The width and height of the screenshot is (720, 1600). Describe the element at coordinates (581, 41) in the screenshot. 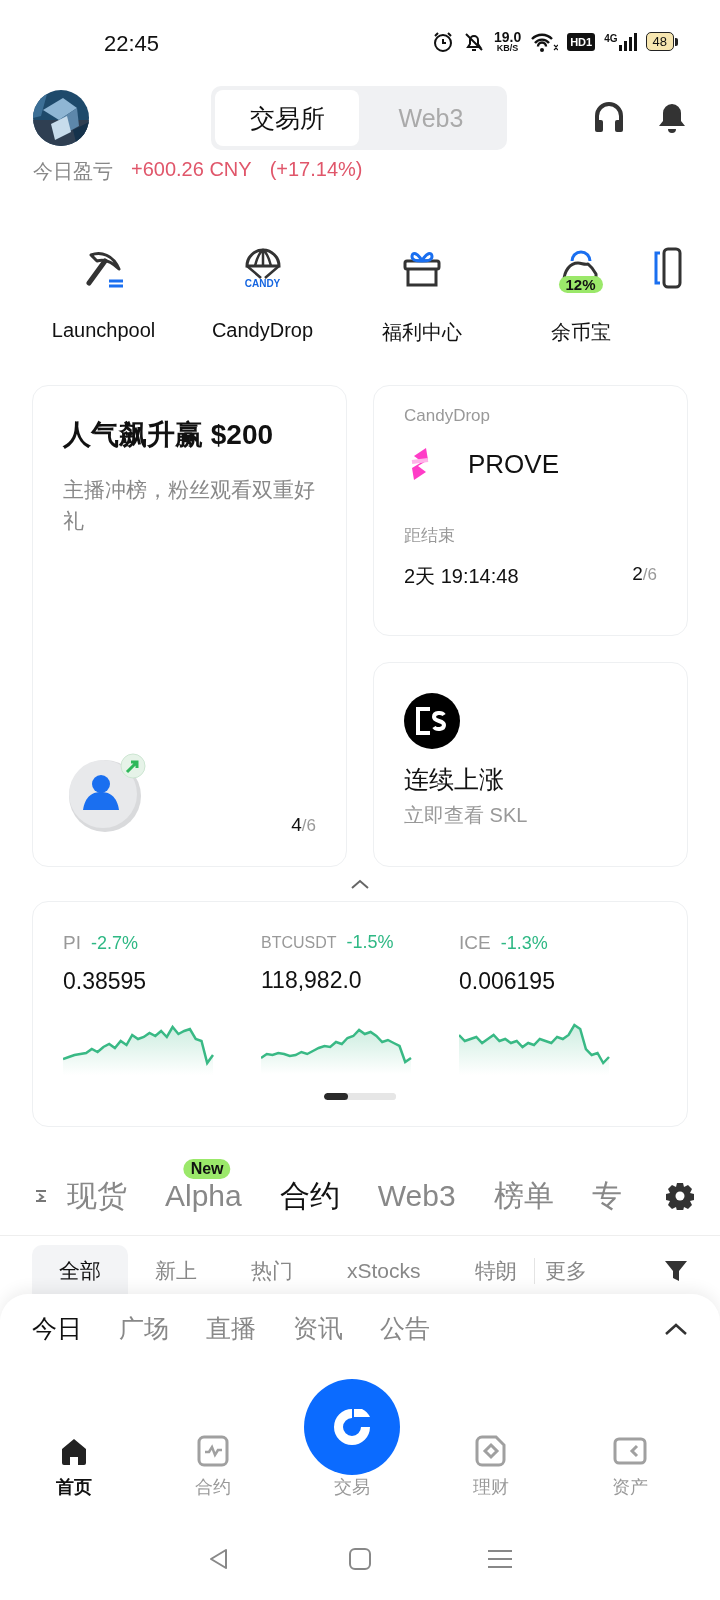

I see `hd-badge: HD1` at that location.